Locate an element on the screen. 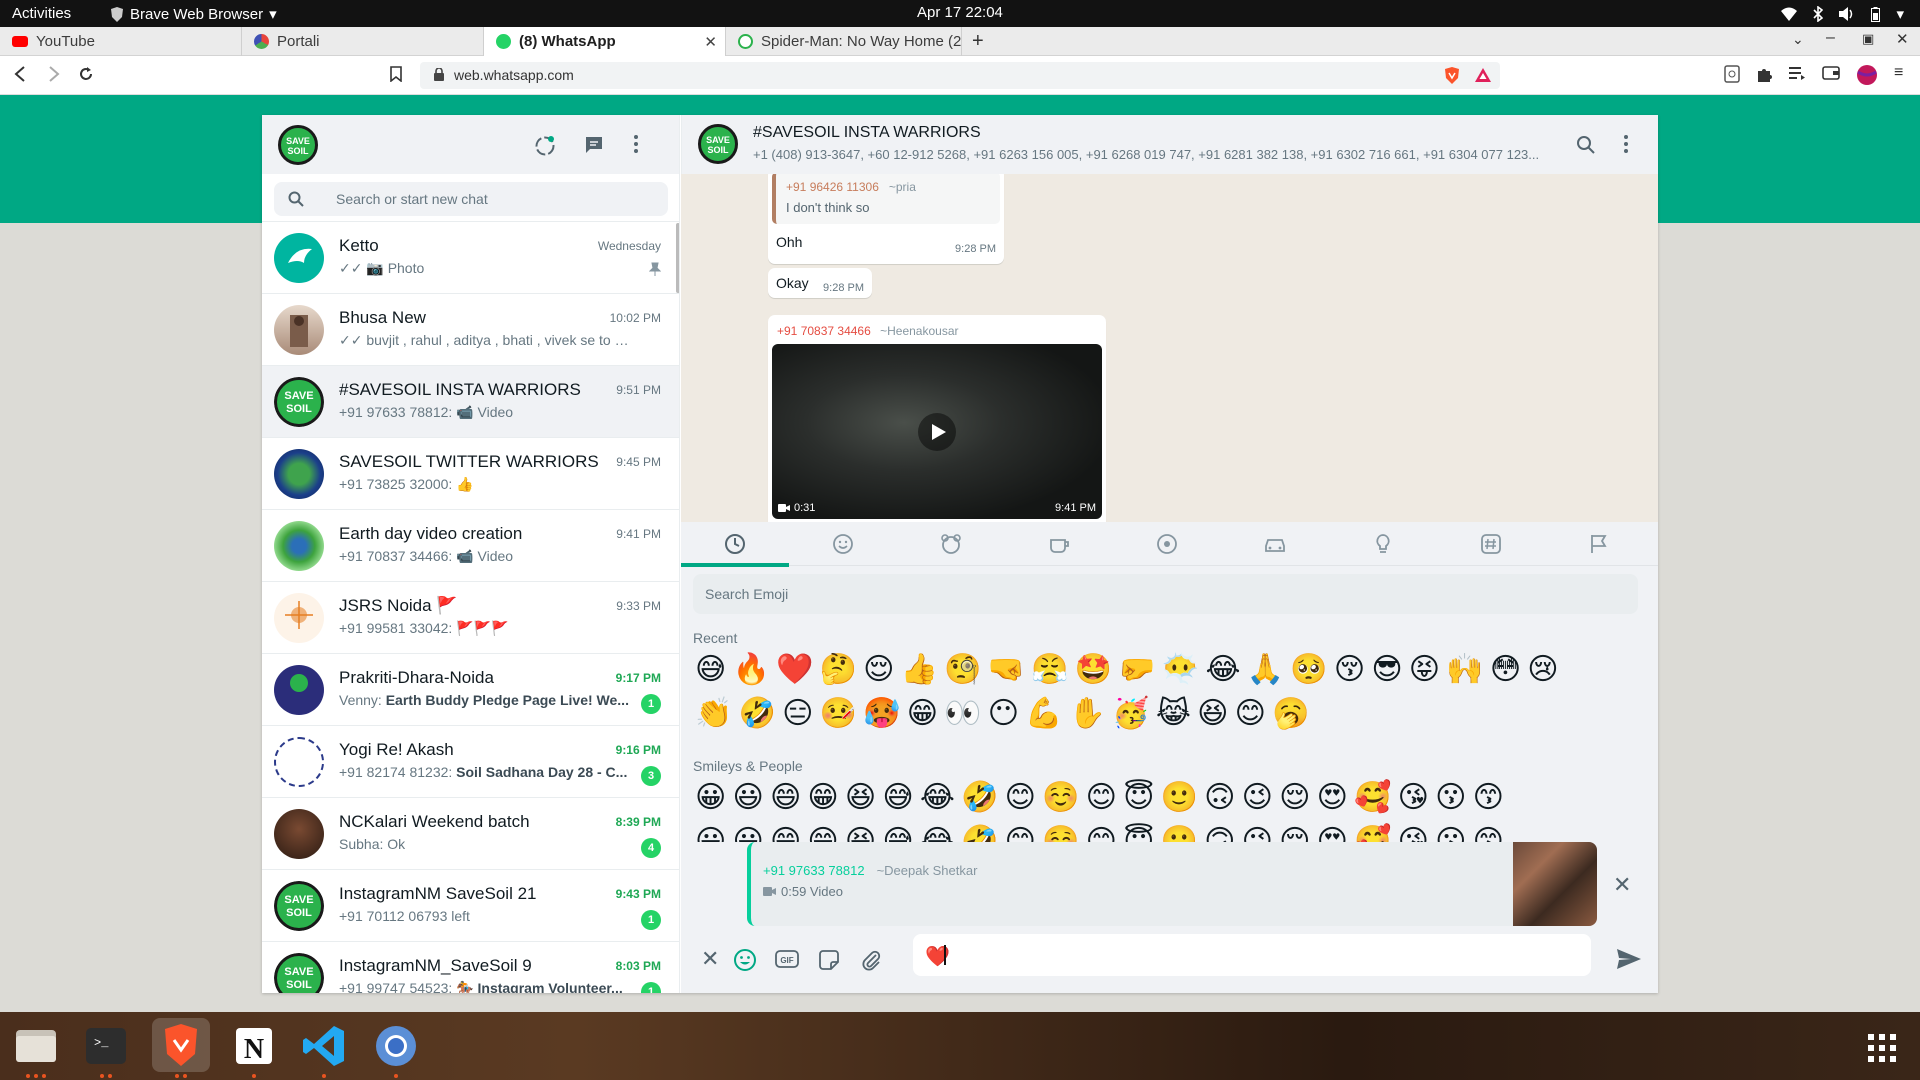 The width and height of the screenshot is (1920, 1080). bookmark-icon is located at coordinates (396, 74).